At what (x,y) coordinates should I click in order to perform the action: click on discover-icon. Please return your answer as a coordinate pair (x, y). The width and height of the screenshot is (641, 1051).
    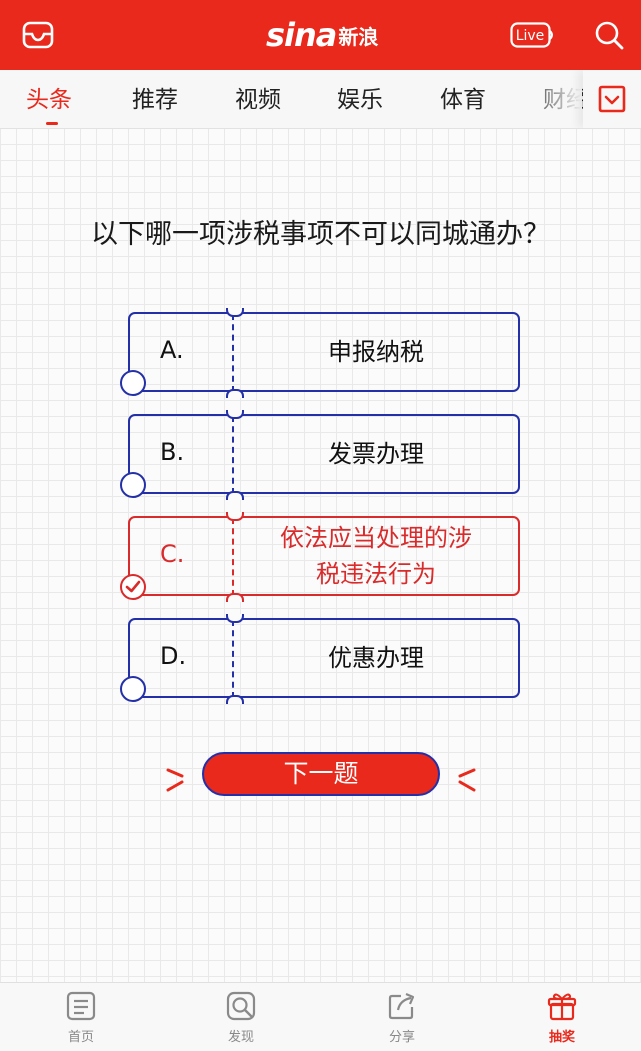
    Looking at the image, I should click on (241, 1006).